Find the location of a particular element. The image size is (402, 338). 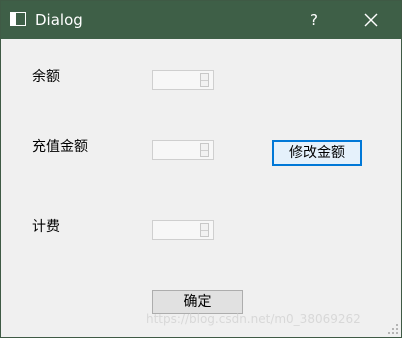

balance-value is located at coordinates (177, 80).